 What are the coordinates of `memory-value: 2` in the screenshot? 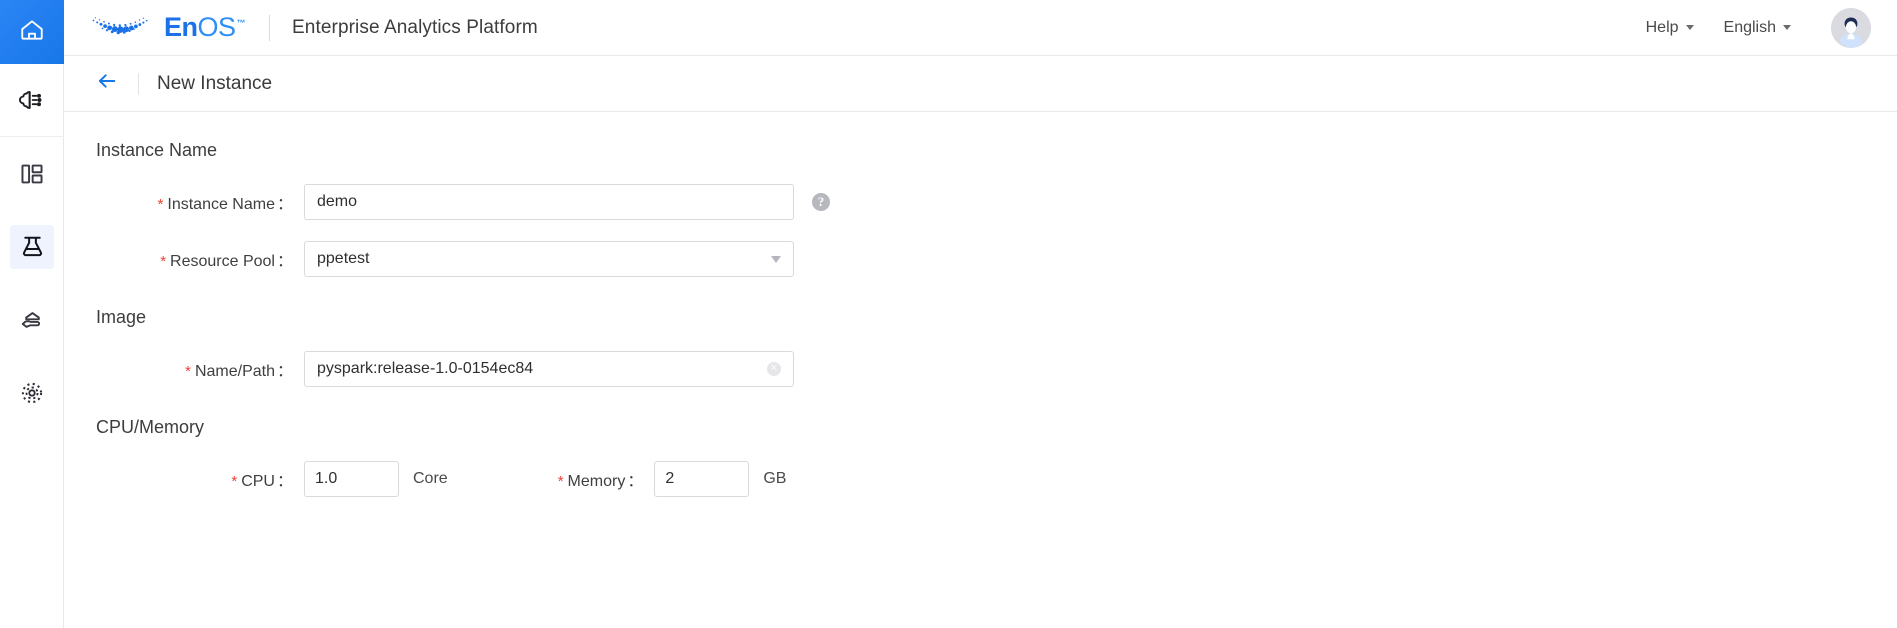 It's located at (670, 478).